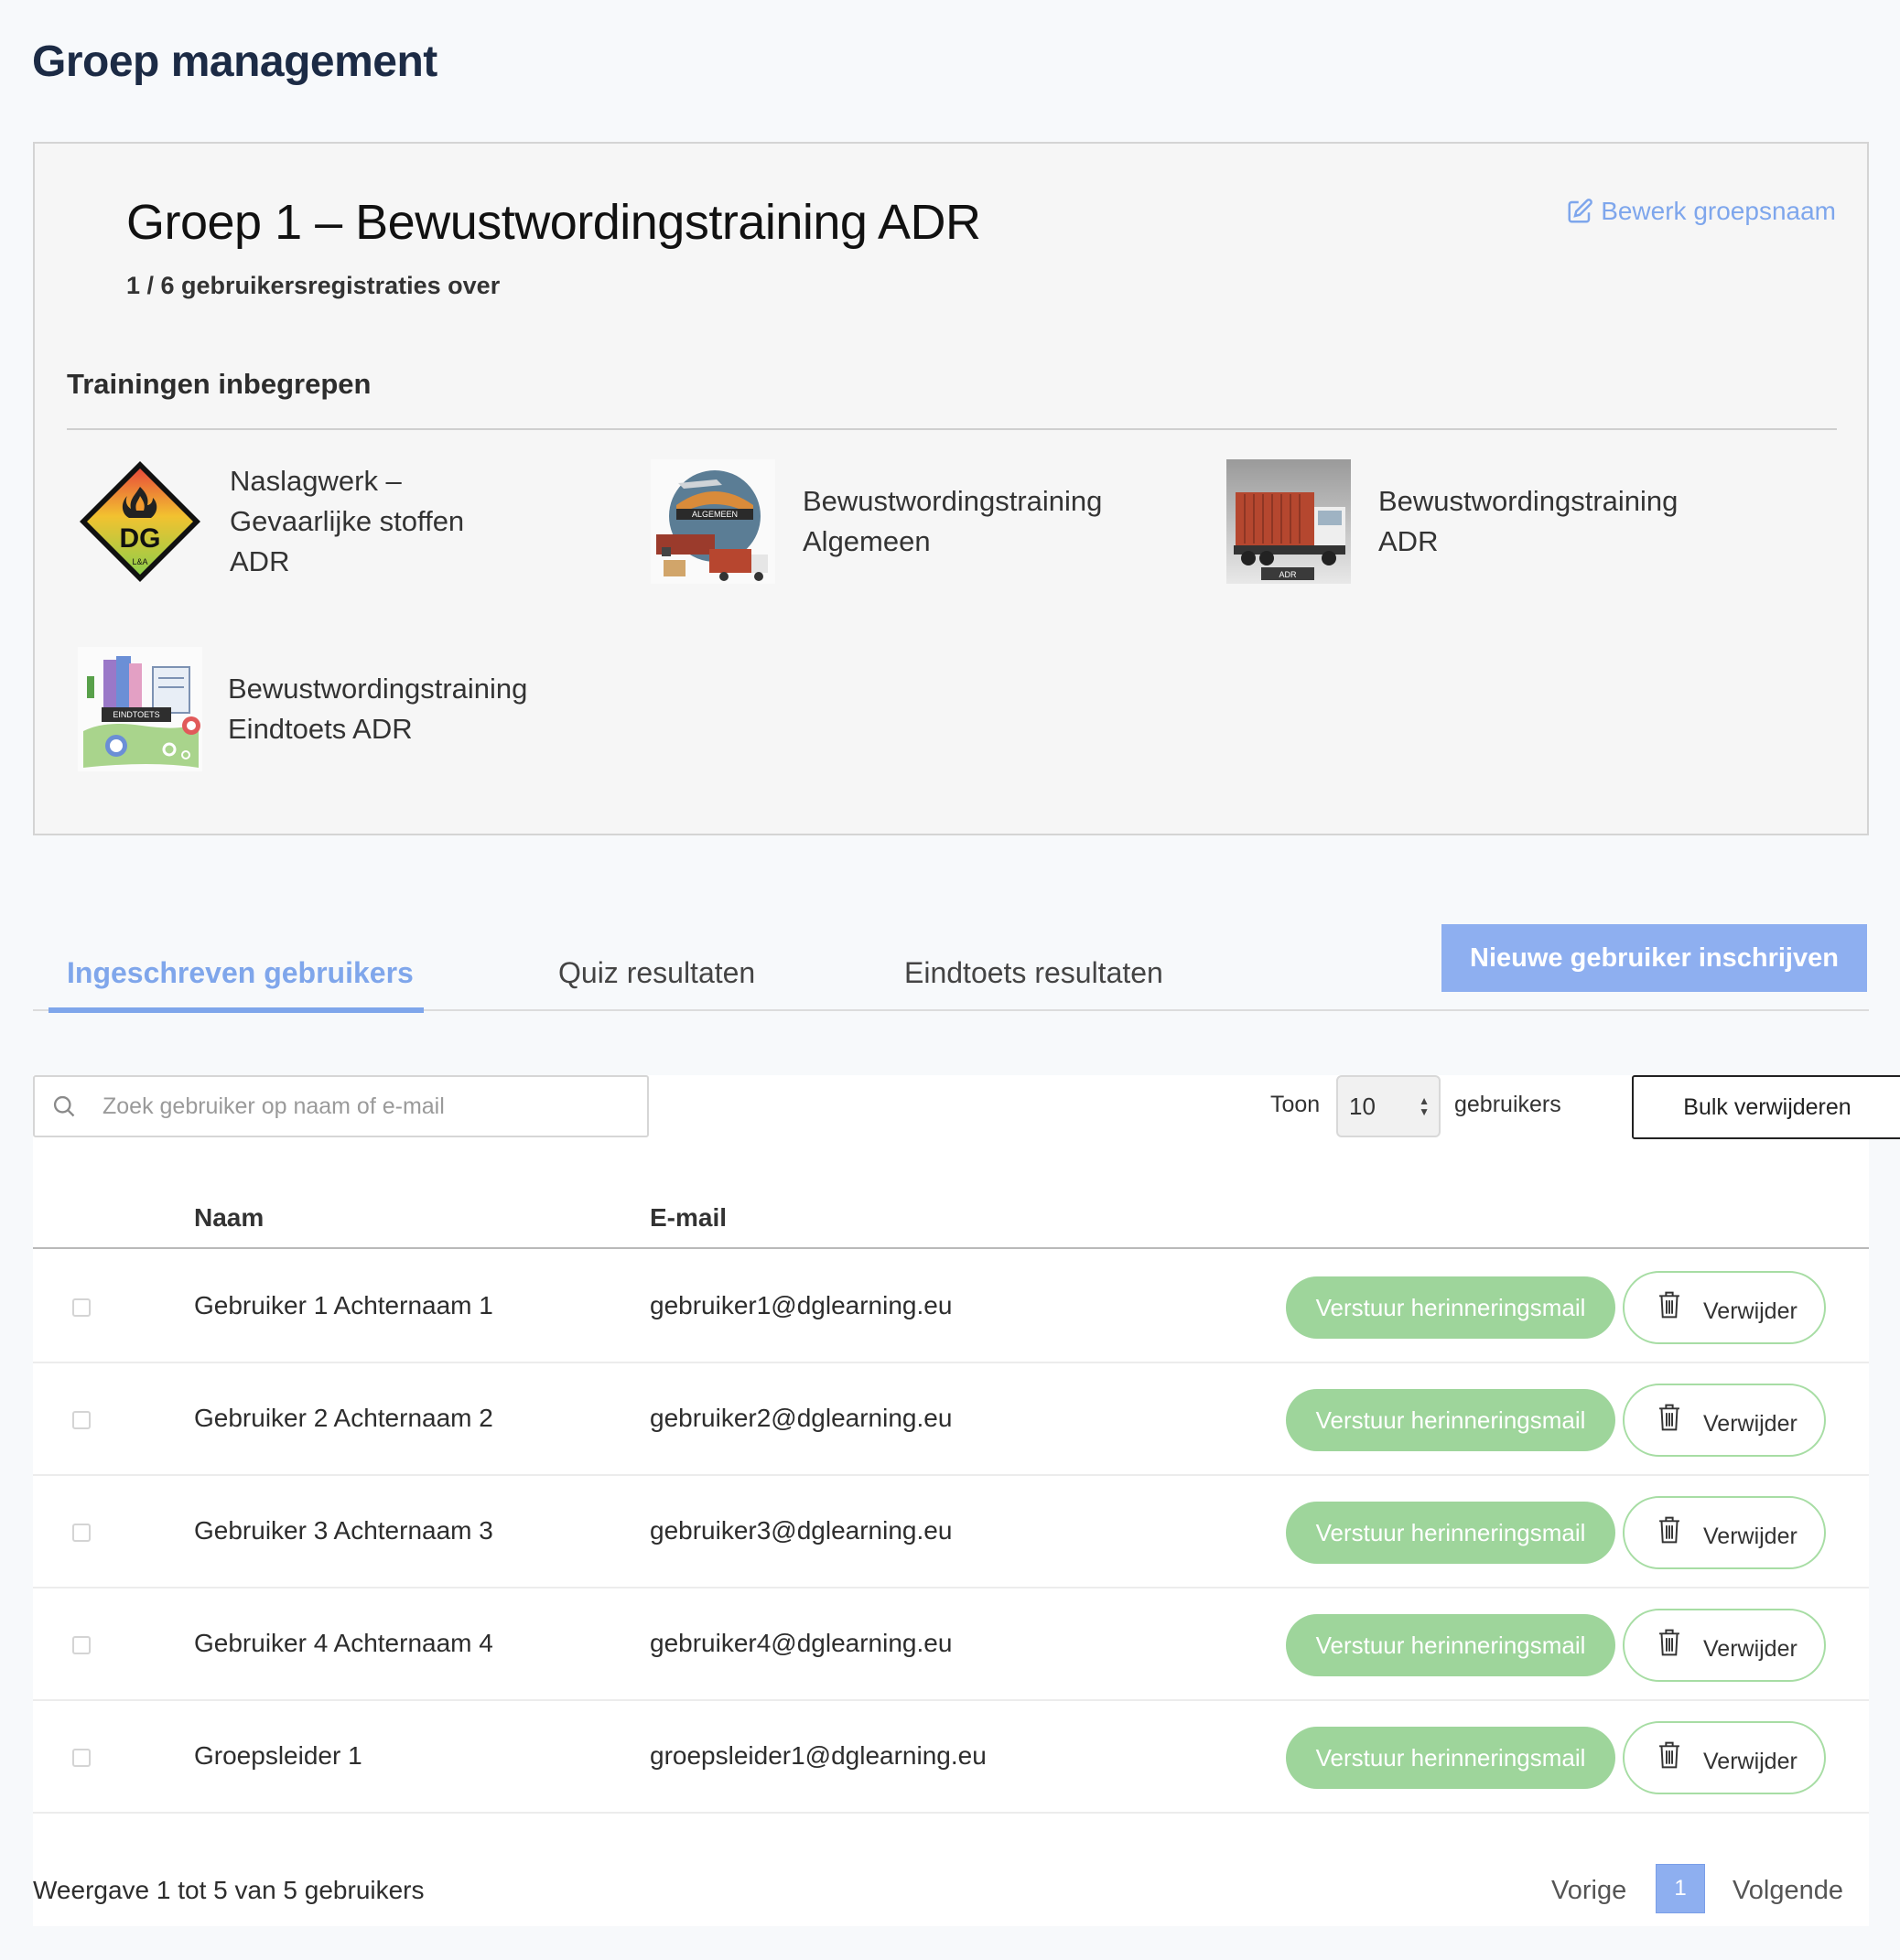 This screenshot has height=1960, width=1900. I want to click on user-name: Groepsleider 1, so click(278, 1755).